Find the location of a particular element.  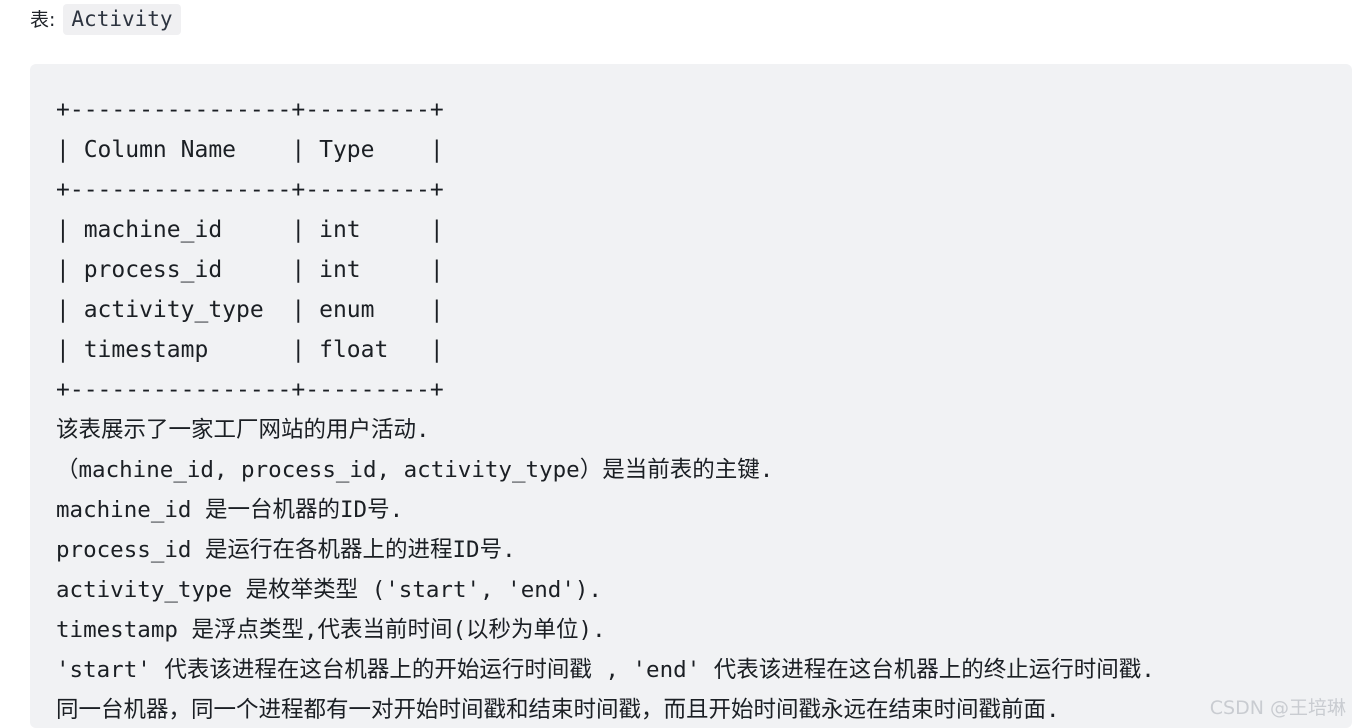

description-line: timestamp 是浮点类型,代表当前时间(以秒为单位). is located at coordinates (331, 630).